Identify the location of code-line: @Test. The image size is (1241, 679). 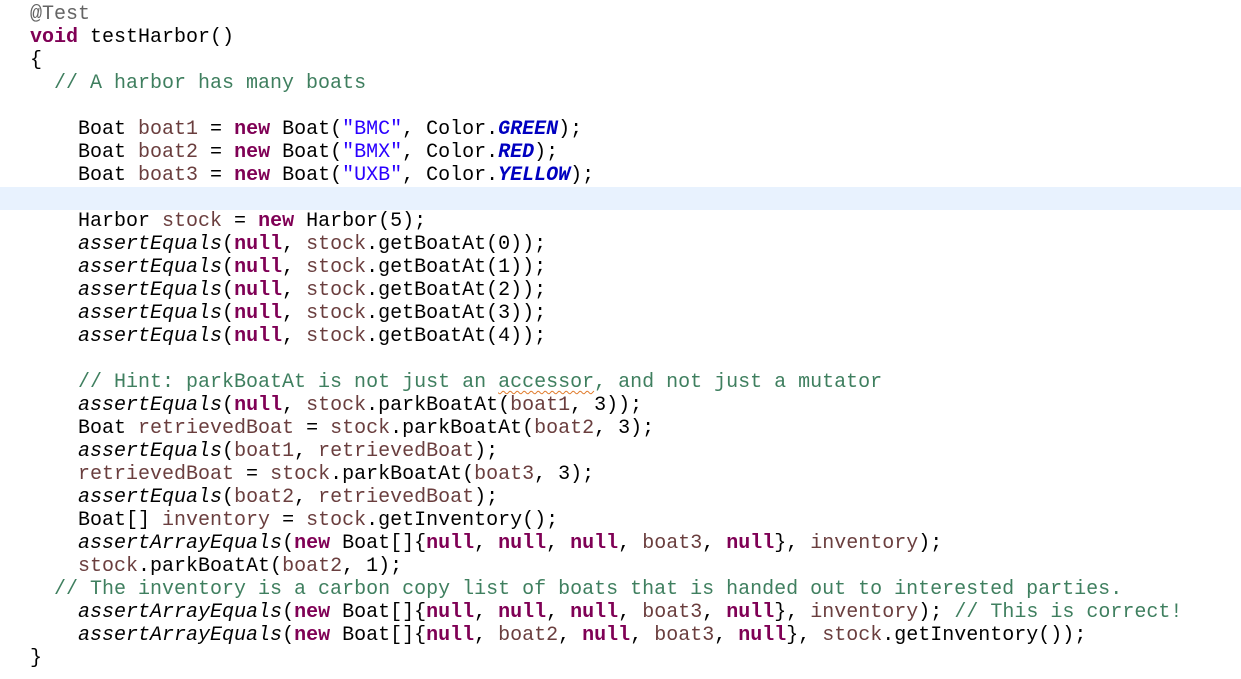
(620, 14).